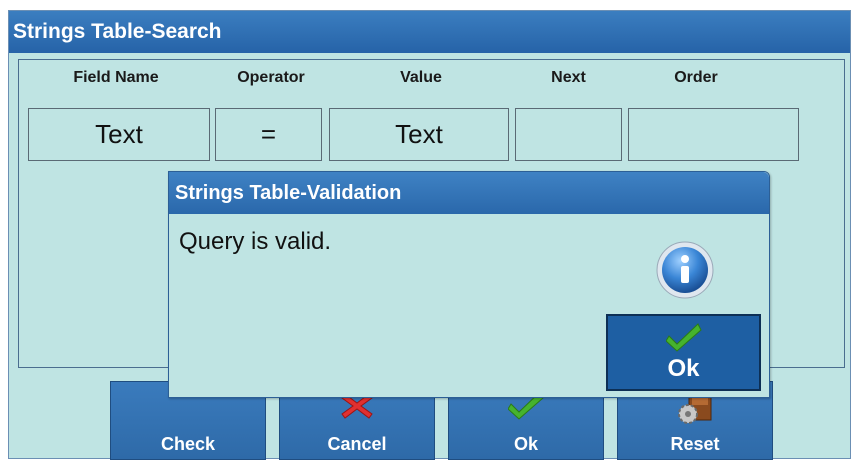  What do you see at coordinates (683, 340) in the screenshot?
I see `dialog-check-icon` at bounding box center [683, 340].